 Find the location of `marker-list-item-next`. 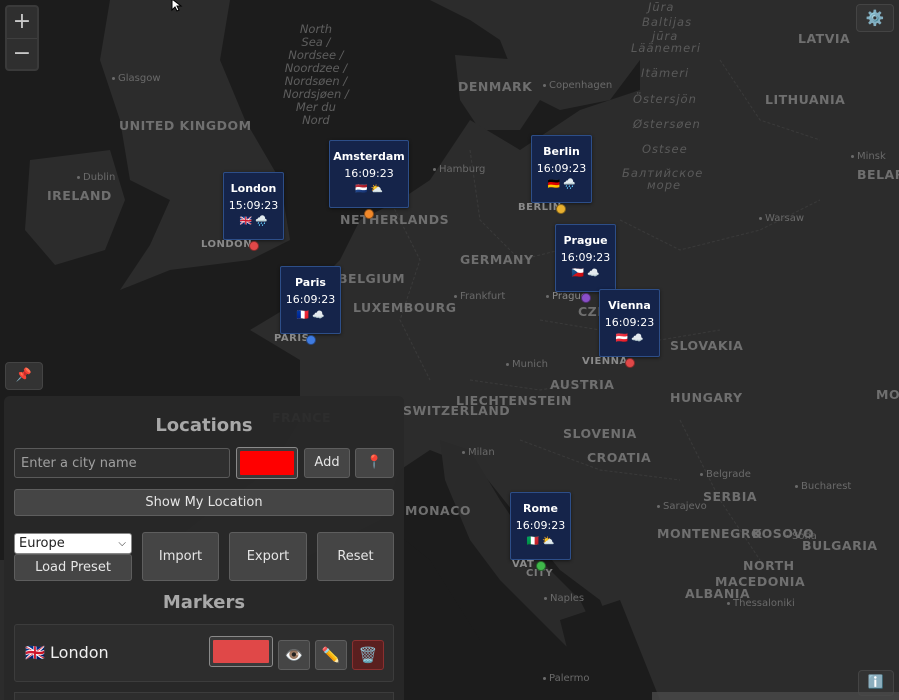

marker-list-item-next is located at coordinates (204, 696).